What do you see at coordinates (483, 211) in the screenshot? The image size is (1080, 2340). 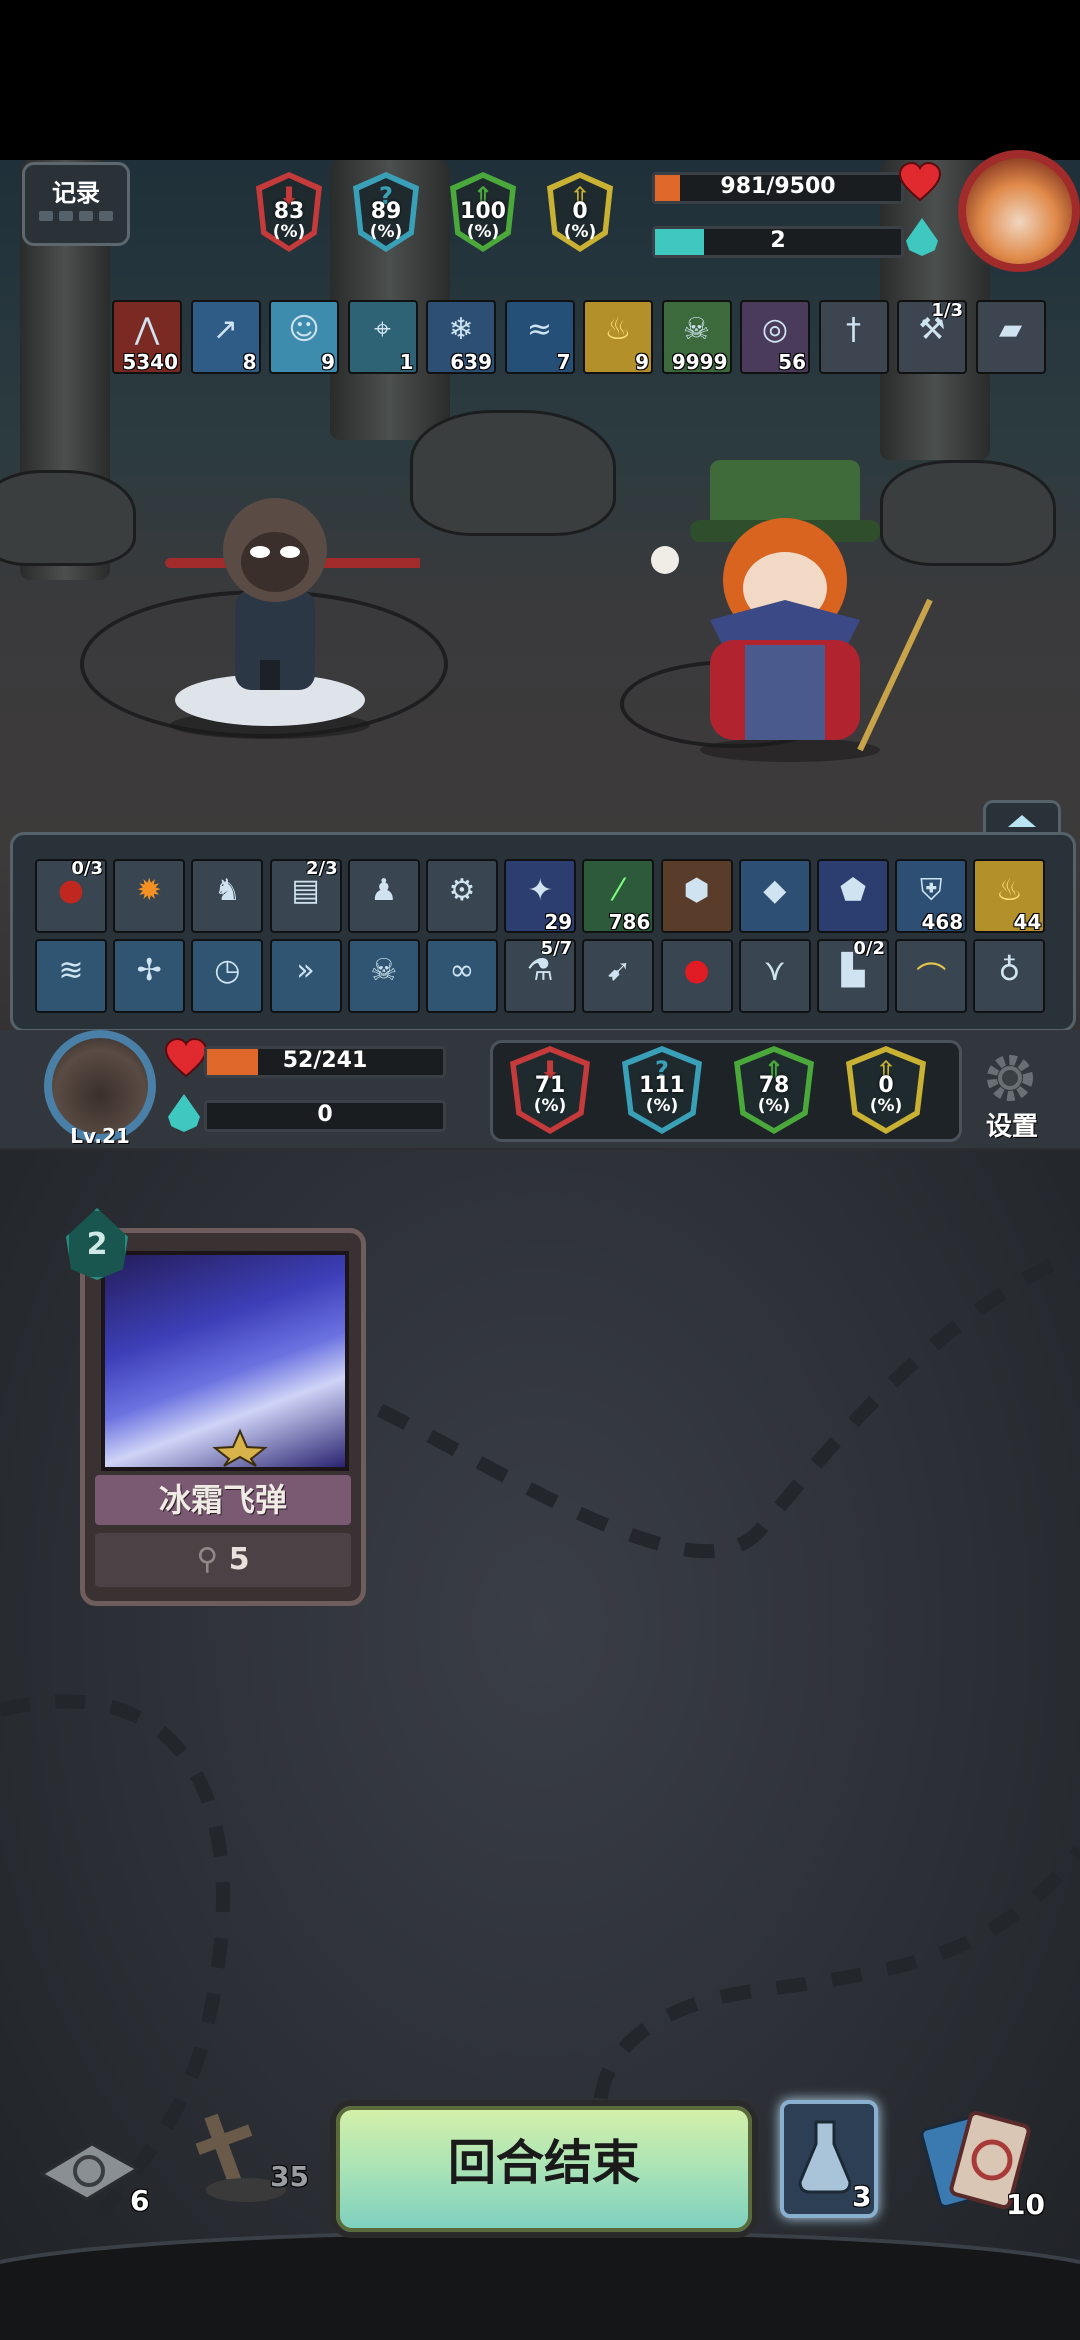 I see `stat-value: 100` at bounding box center [483, 211].